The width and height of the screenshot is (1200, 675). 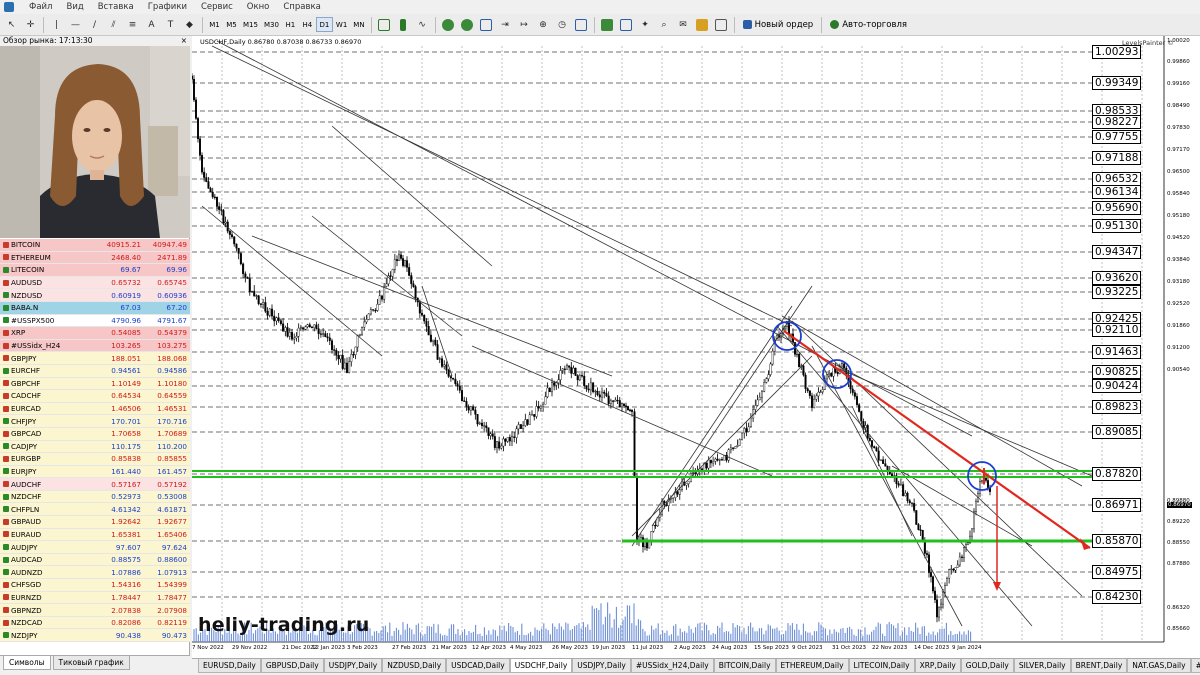 I want to click on quote-row: AUDNZD 1.07886 1.07913, so click(x=95, y=573).